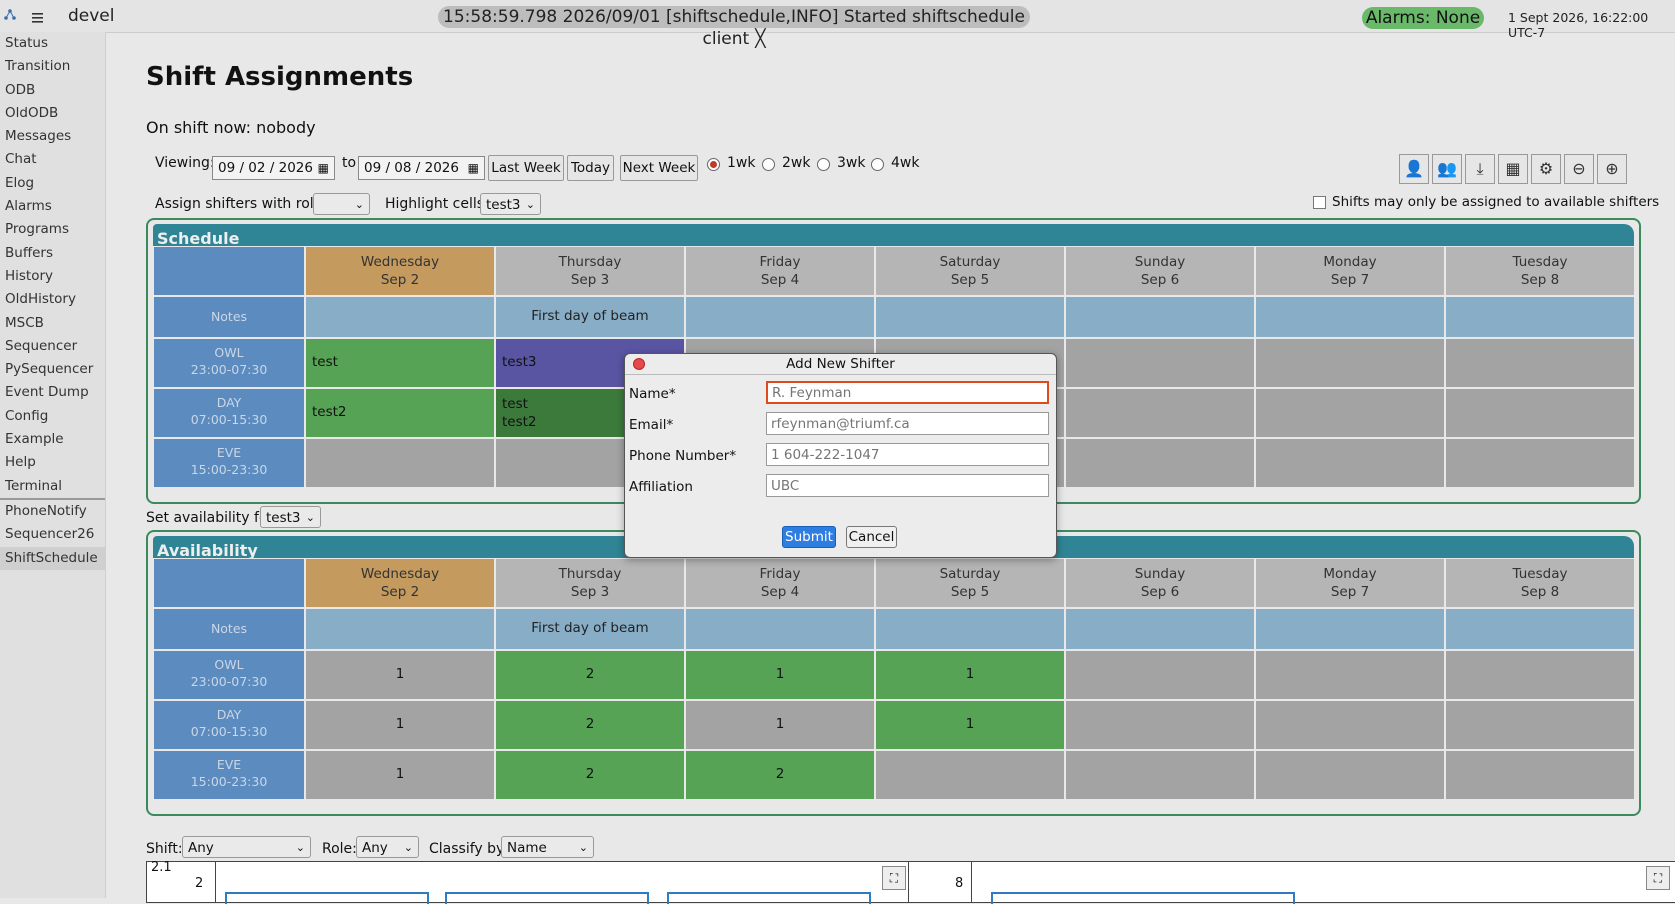 The image size is (1675, 904). What do you see at coordinates (1319, 202) in the screenshot?
I see `available-only-checkbox` at bounding box center [1319, 202].